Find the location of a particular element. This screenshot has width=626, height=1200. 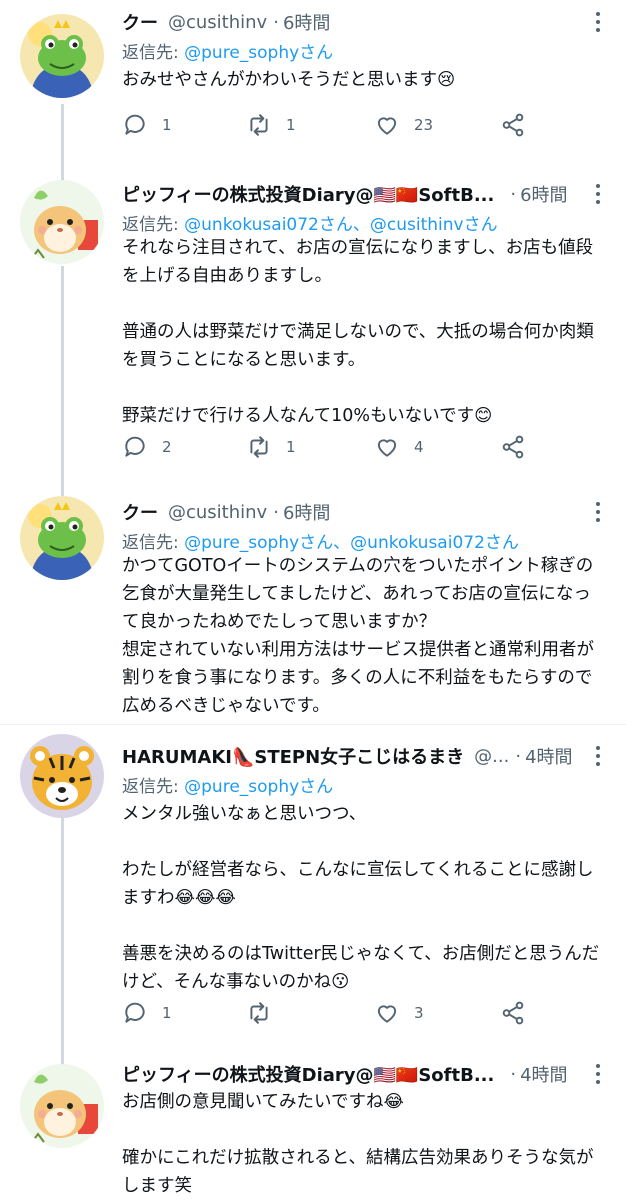

tweet-header: HARUMAKI👠STEPN女子こじはるまき @... · 4時間 is located at coordinates (349, 756).